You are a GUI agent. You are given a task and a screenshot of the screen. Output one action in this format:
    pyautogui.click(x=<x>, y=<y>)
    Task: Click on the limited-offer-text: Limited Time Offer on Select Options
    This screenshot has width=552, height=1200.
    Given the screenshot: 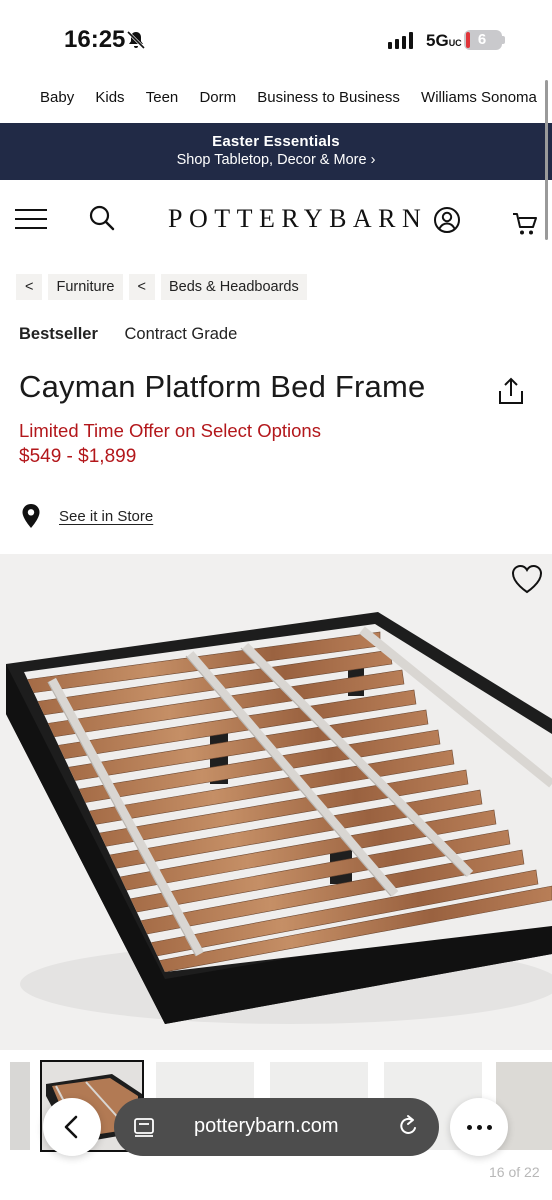 What is the action you would take?
    pyautogui.click(x=170, y=431)
    